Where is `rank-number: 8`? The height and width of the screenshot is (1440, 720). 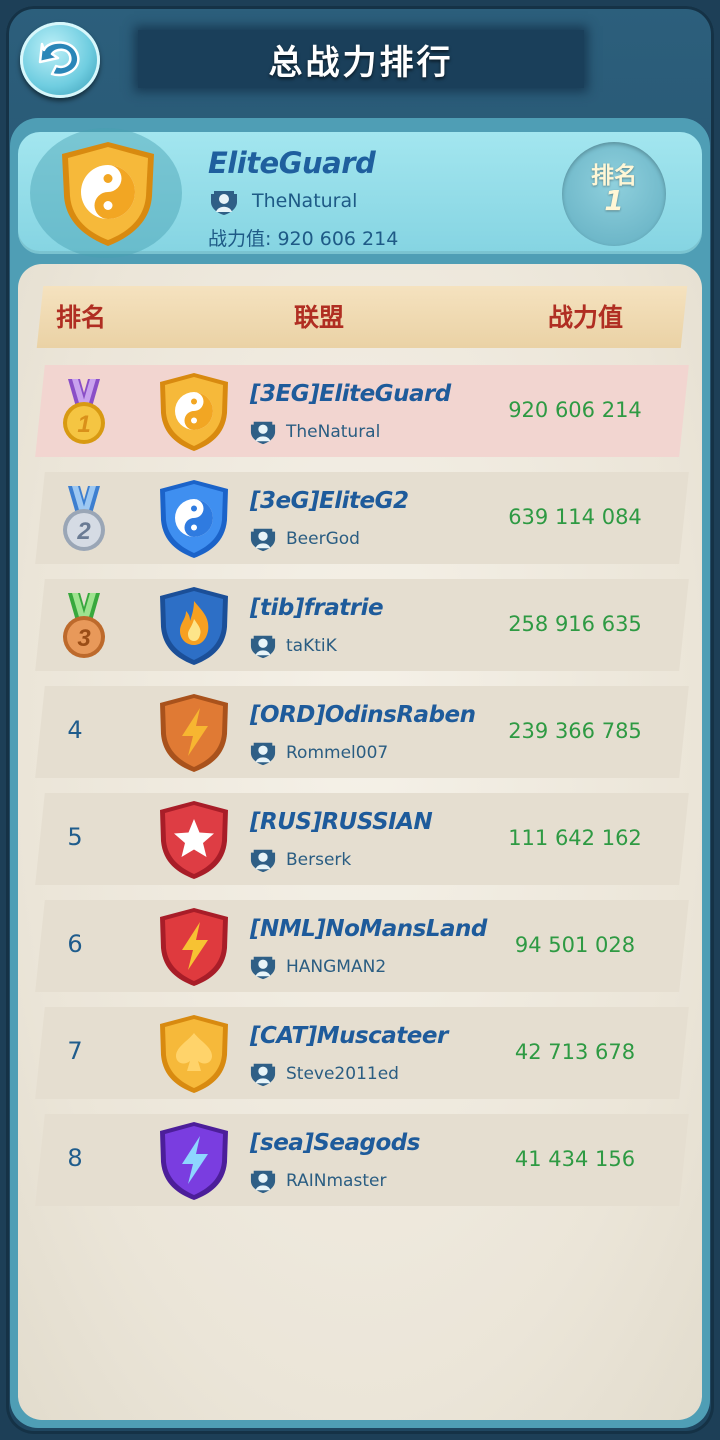
rank-number: 8 is located at coordinates (75, 1158).